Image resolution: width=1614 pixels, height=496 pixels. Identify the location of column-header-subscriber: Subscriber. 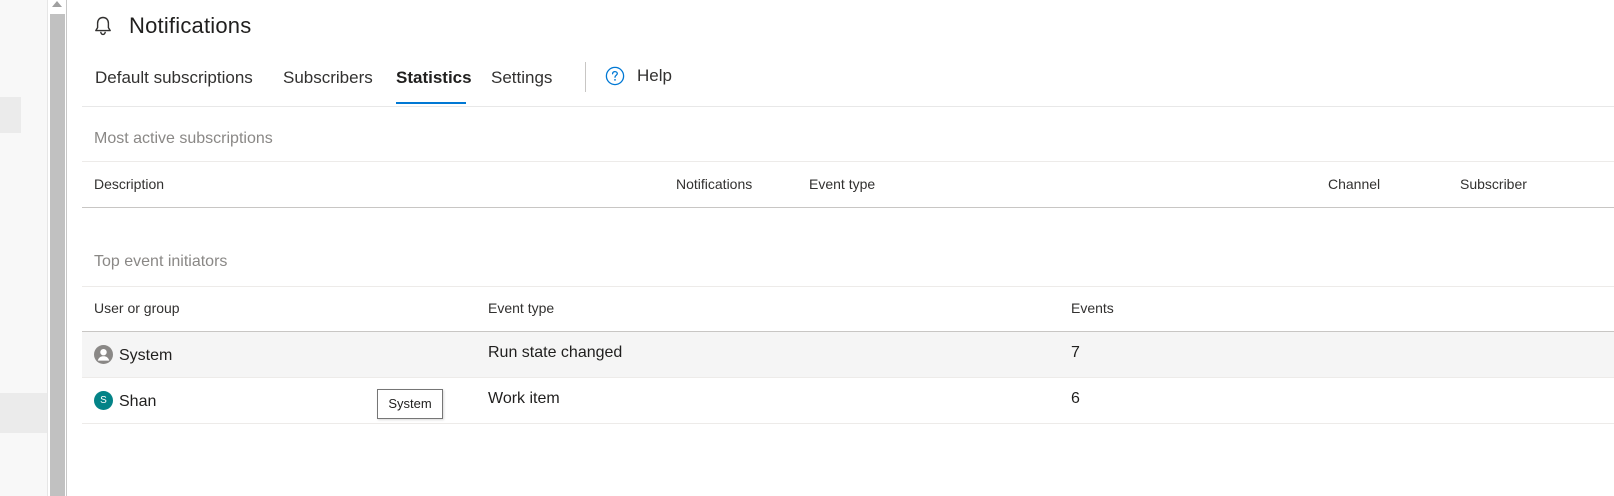
(1493, 184).